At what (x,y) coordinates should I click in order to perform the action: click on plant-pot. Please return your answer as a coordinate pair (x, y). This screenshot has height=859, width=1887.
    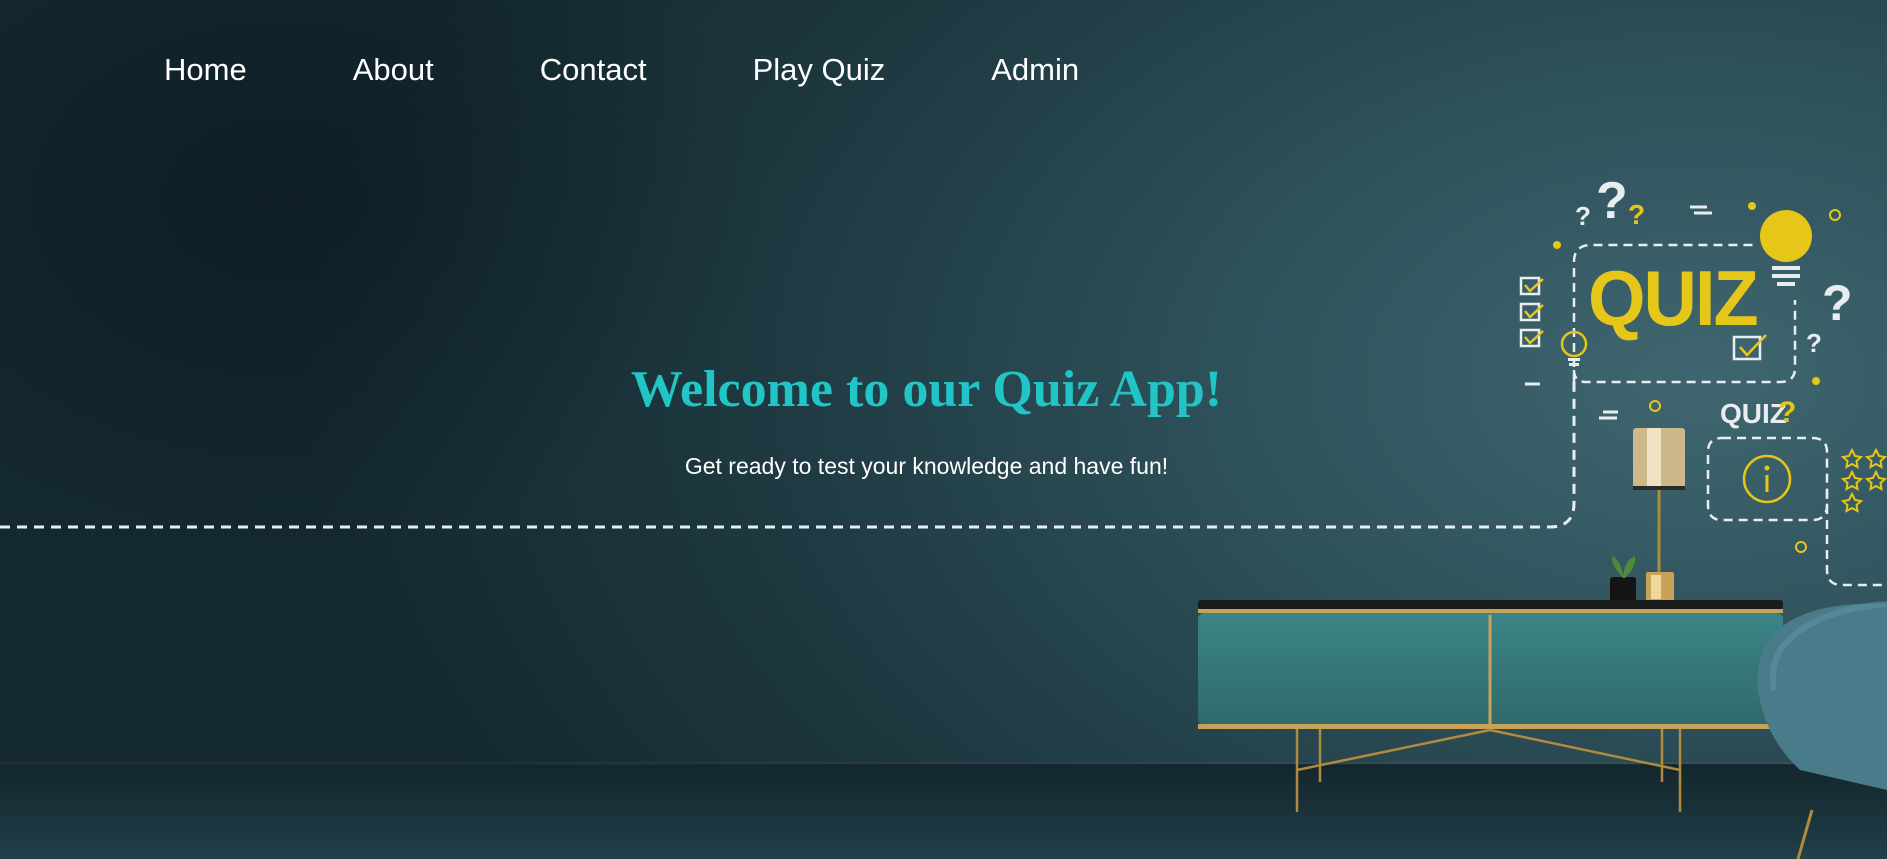
    Looking at the image, I should click on (1623, 579).